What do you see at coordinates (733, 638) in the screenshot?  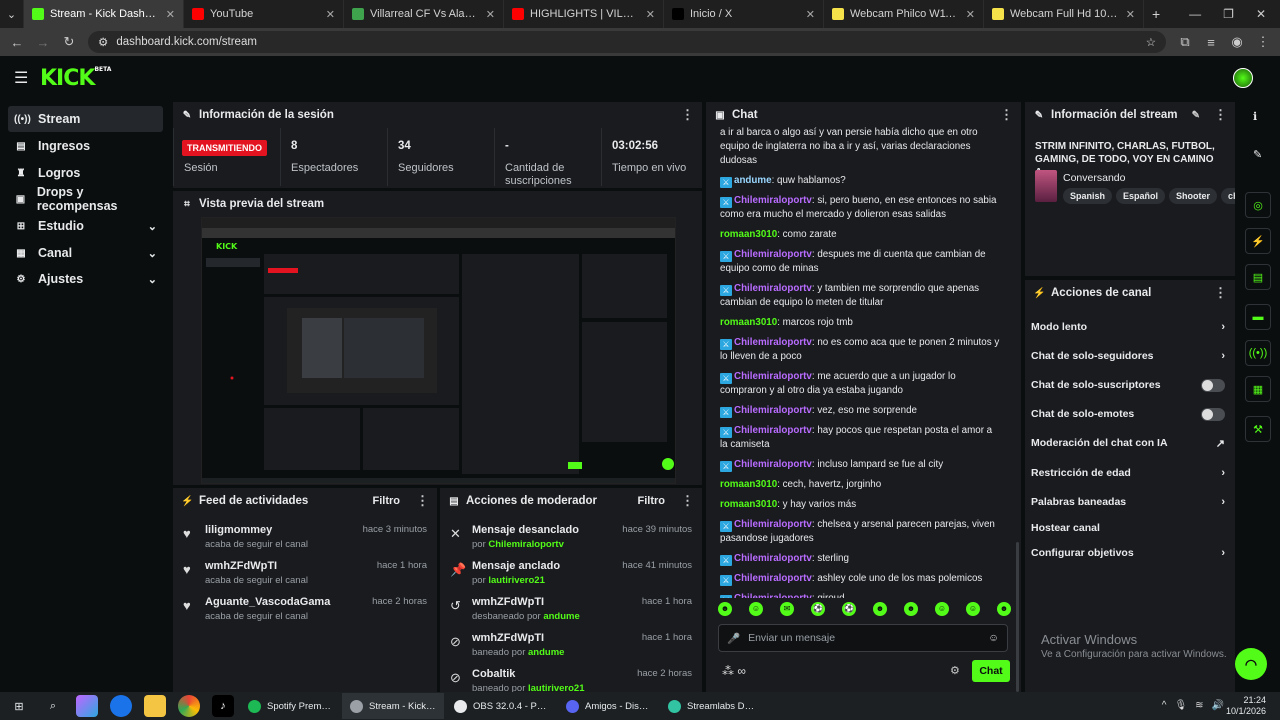 I see `microphone-icon: 🎤` at bounding box center [733, 638].